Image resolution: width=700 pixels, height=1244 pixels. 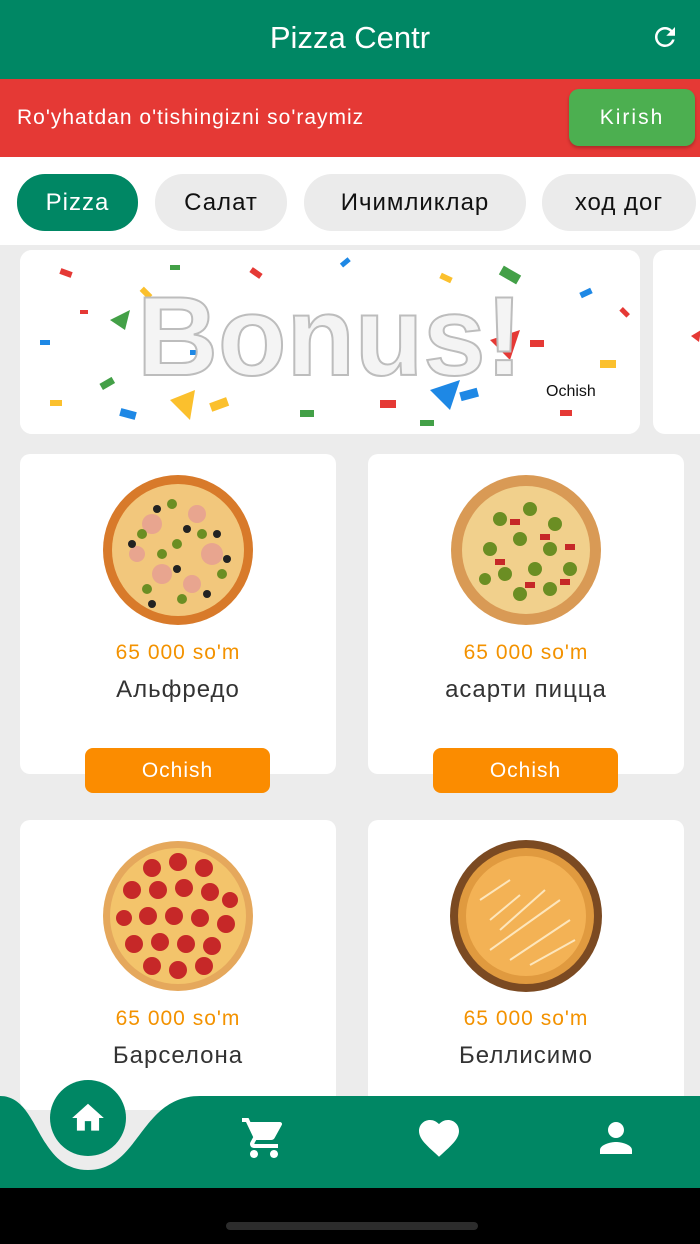 I want to click on product-card-barcelona: 65 000 so'm Барселона, so click(x=178, y=965).